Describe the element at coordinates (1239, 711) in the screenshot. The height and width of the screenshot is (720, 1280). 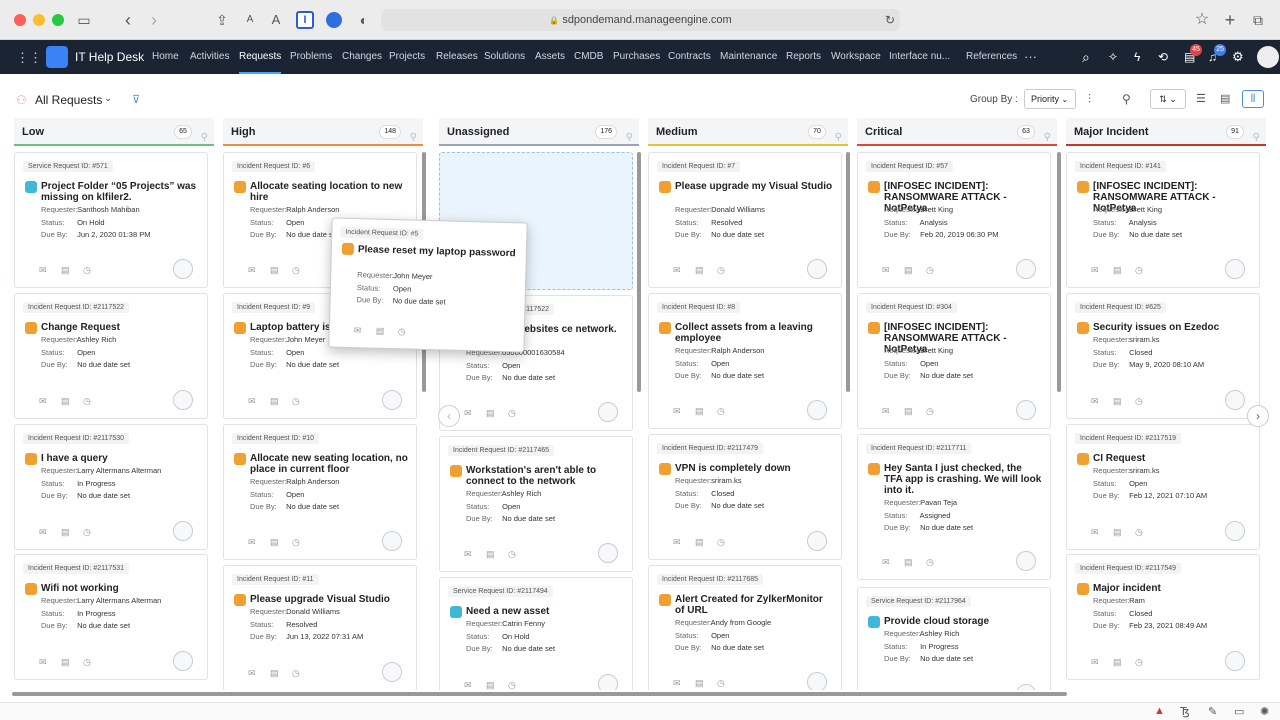
I see `chat-icon: ▭` at that location.